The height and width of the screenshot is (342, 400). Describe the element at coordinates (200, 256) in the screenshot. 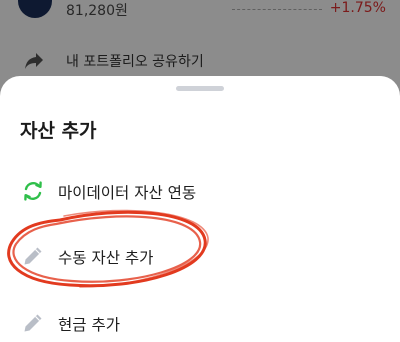

I see `manual-asset-add-button: 수동 자산 추가` at that location.